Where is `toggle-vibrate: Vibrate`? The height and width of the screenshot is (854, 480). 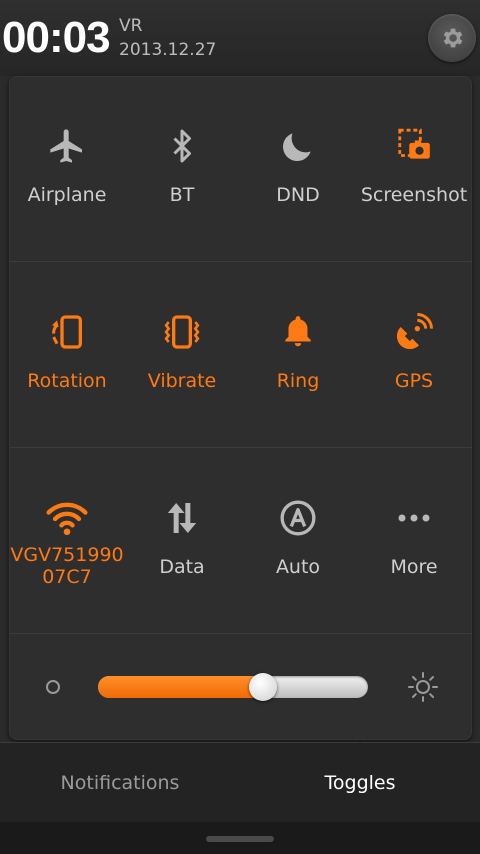
toggle-vibrate: Vibrate is located at coordinates (182, 355).